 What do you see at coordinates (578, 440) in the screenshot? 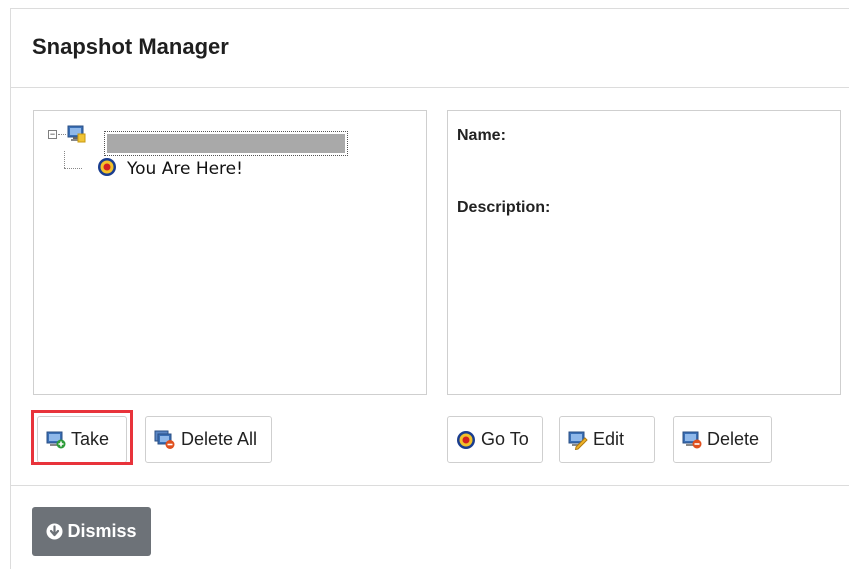
I see `edit-snapshot-icon` at bounding box center [578, 440].